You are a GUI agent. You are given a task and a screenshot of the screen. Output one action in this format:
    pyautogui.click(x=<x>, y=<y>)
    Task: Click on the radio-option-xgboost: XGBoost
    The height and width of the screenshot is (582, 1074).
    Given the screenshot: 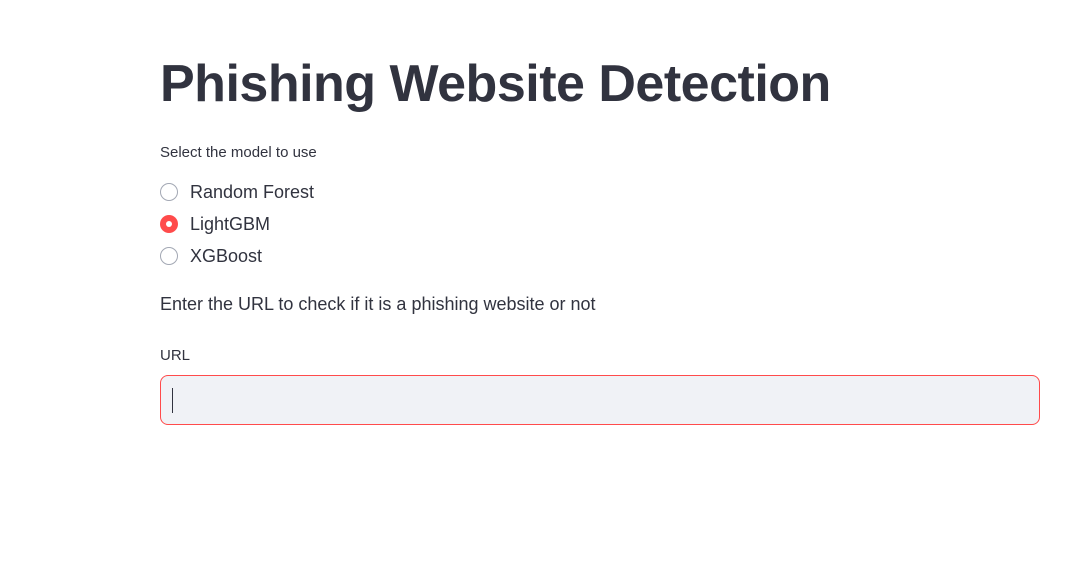 What is the action you would take?
    pyautogui.click(x=237, y=256)
    